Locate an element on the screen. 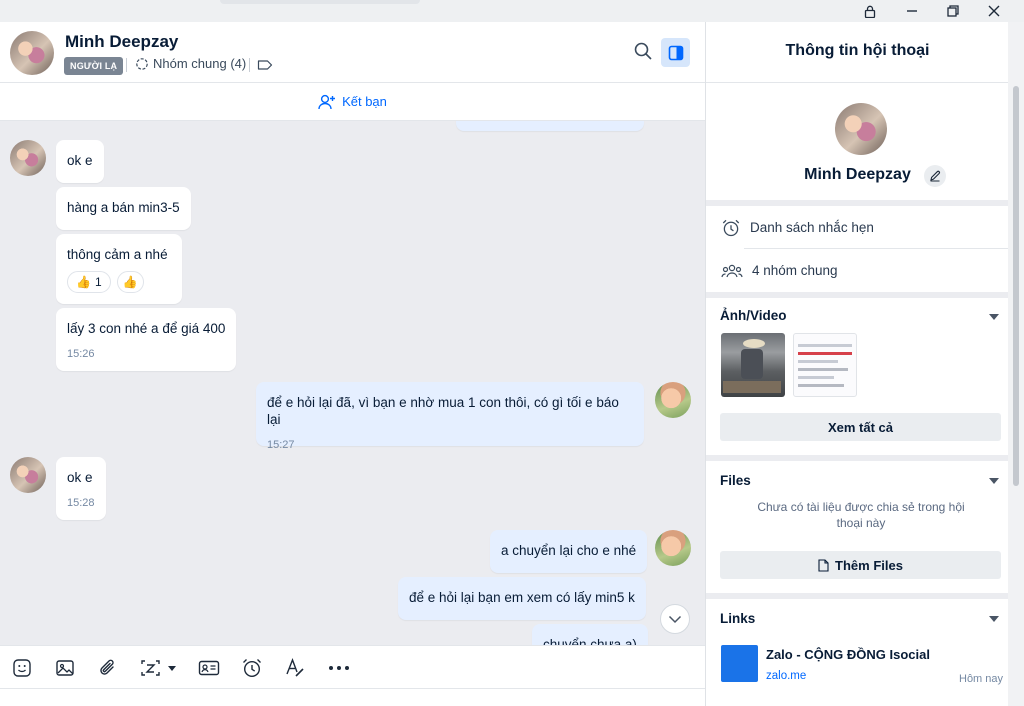  common-groups-row: 4 nhóm chung is located at coordinates (857, 270).